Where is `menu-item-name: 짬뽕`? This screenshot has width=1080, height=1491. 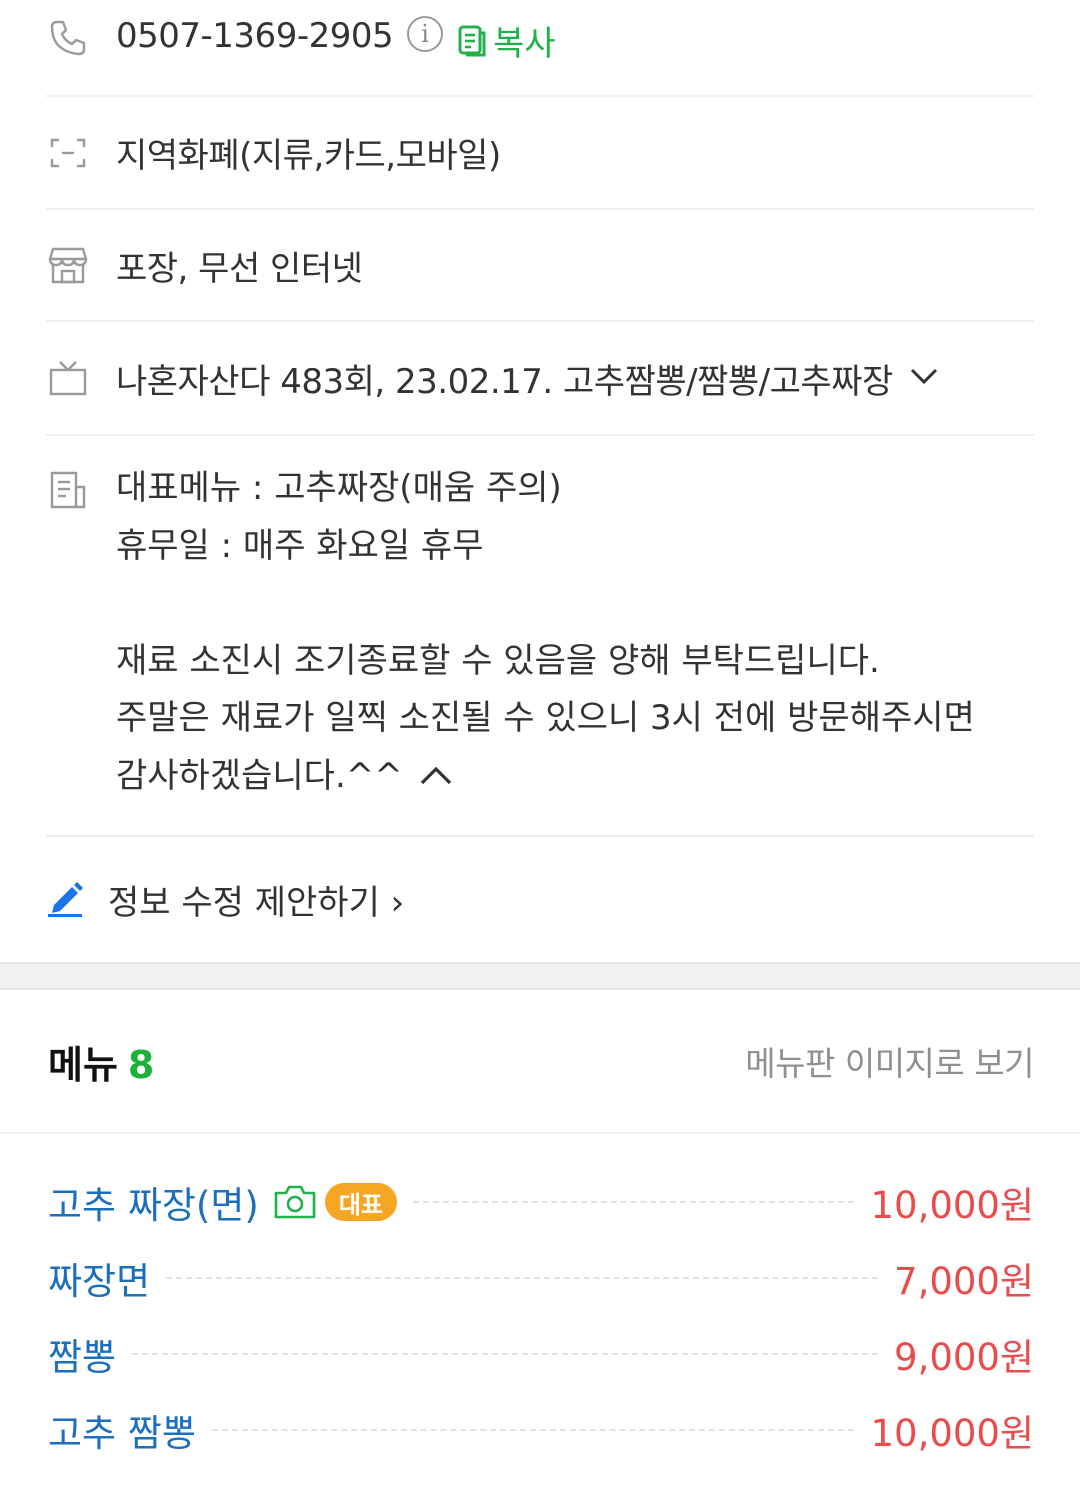 menu-item-name: 짬뽕 is located at coordinates (82, 1357).